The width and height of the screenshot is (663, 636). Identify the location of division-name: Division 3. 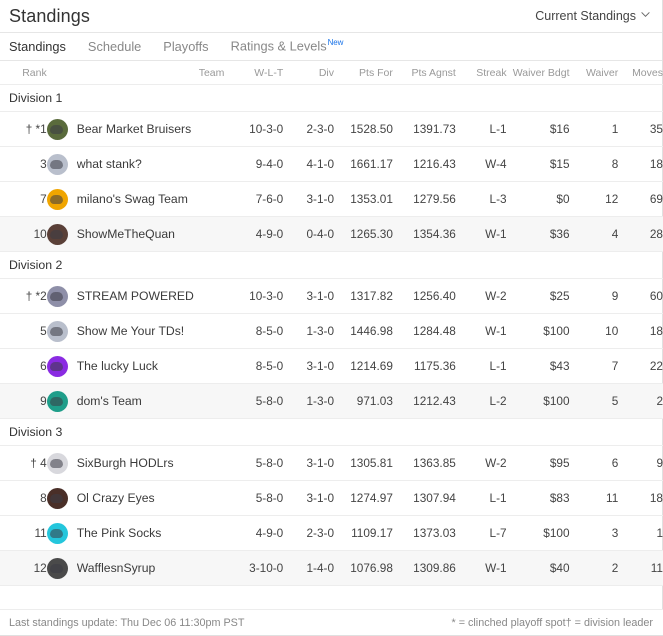
(331, 432).